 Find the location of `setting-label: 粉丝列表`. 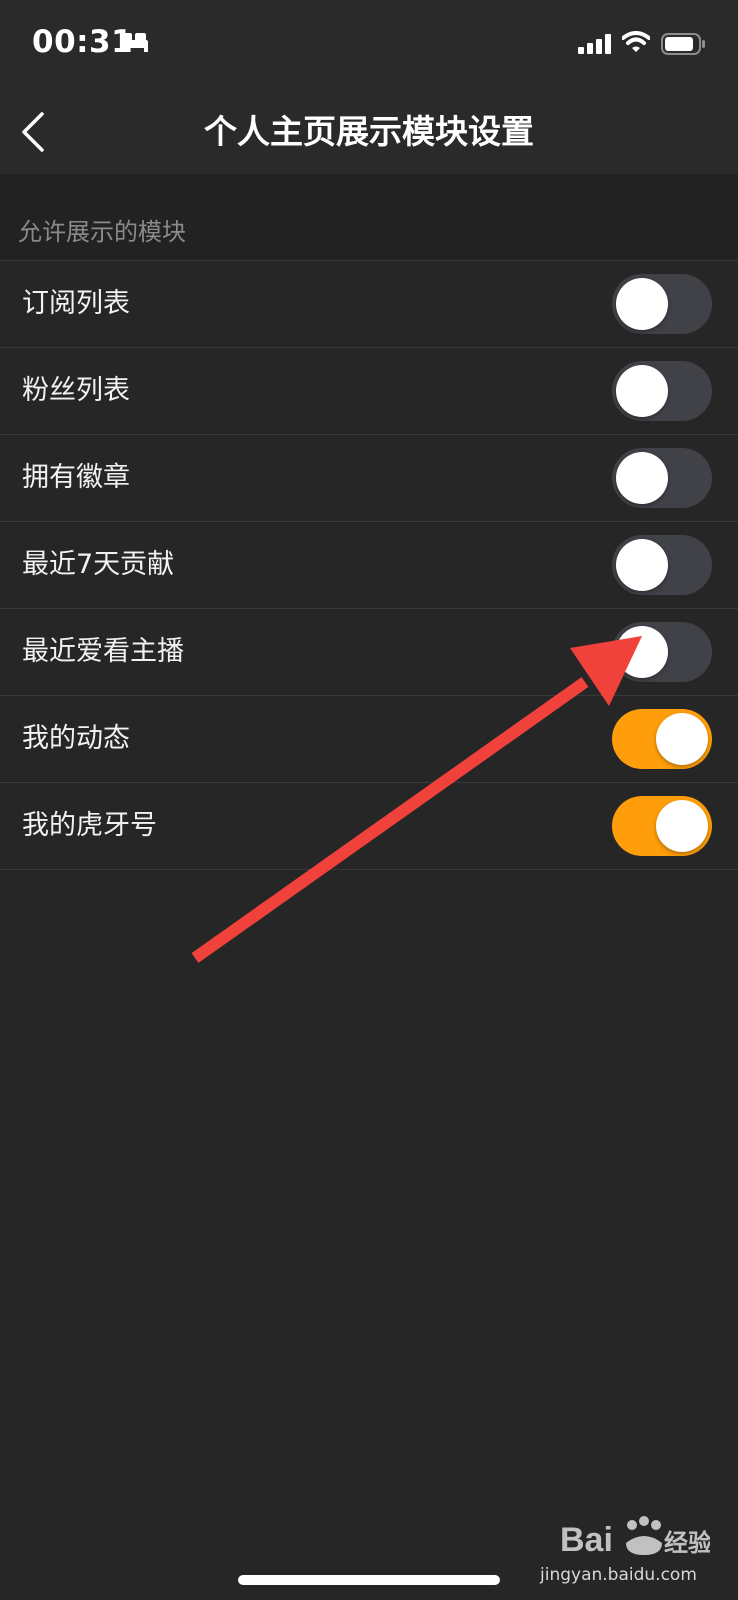

setting-label: 粉丝列表 is located at coordinates (76, 390).